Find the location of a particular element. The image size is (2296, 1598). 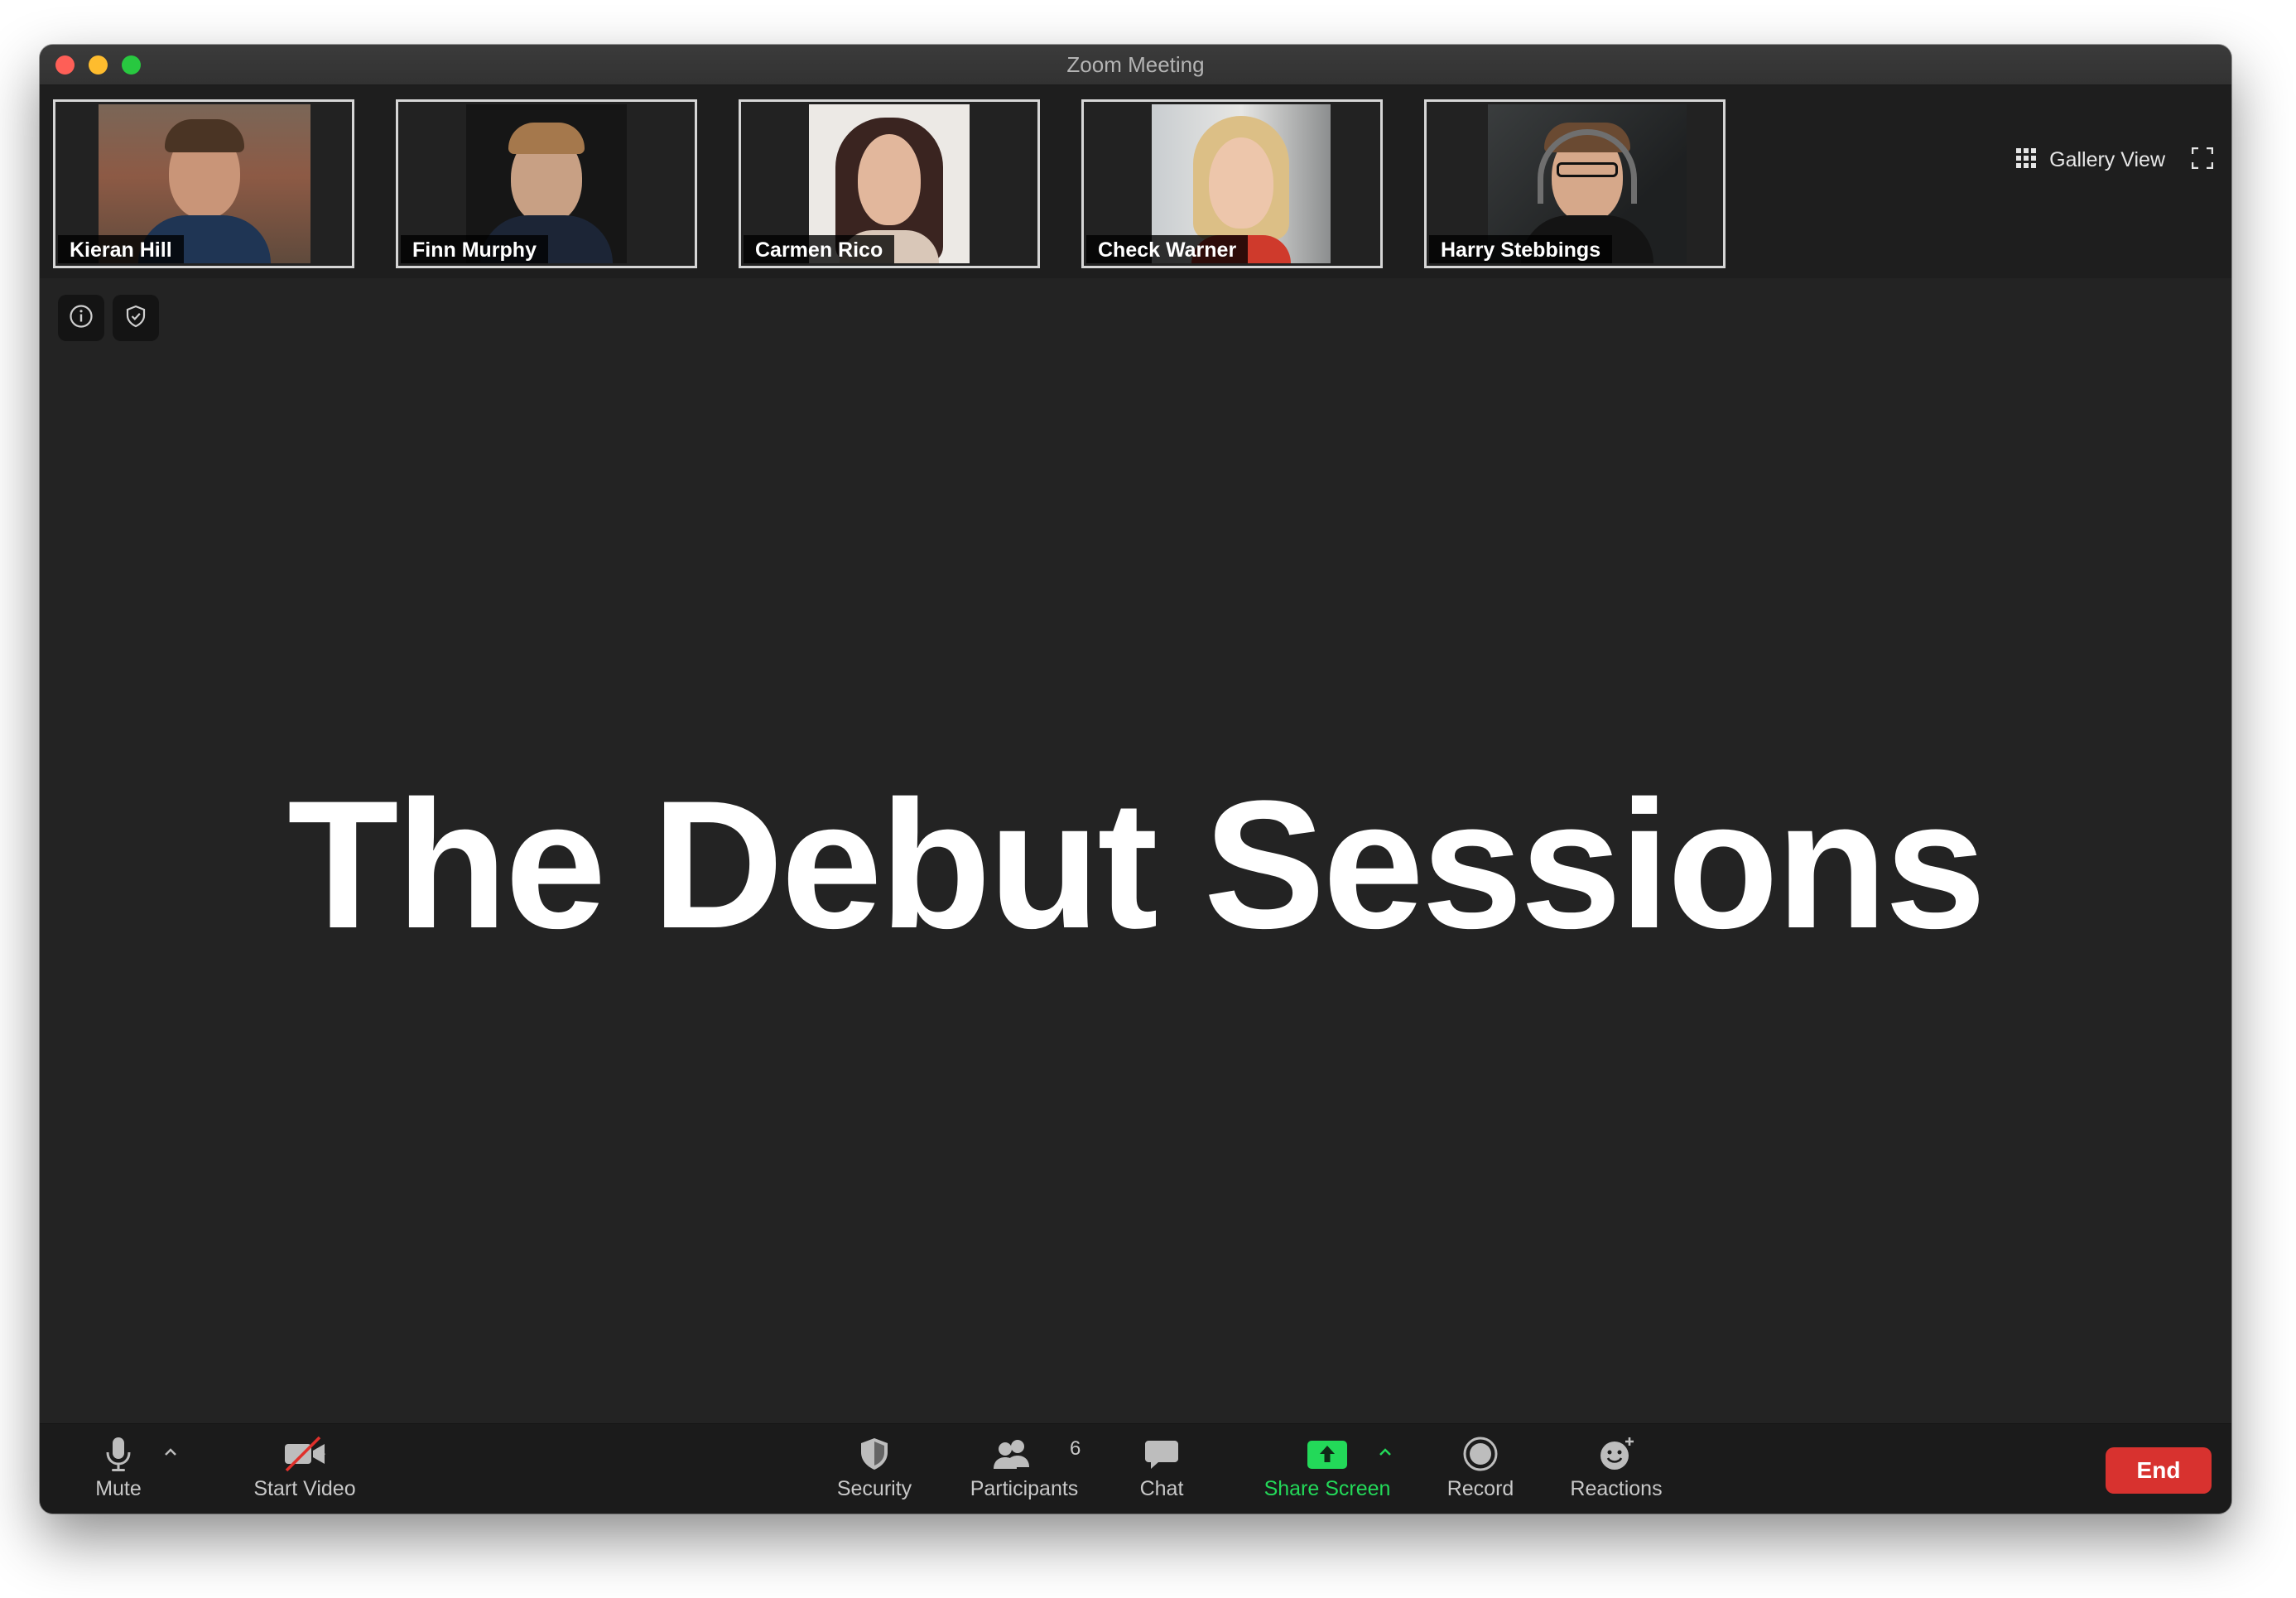

participants-label: Participants is located at coordinates (1024, 1488).